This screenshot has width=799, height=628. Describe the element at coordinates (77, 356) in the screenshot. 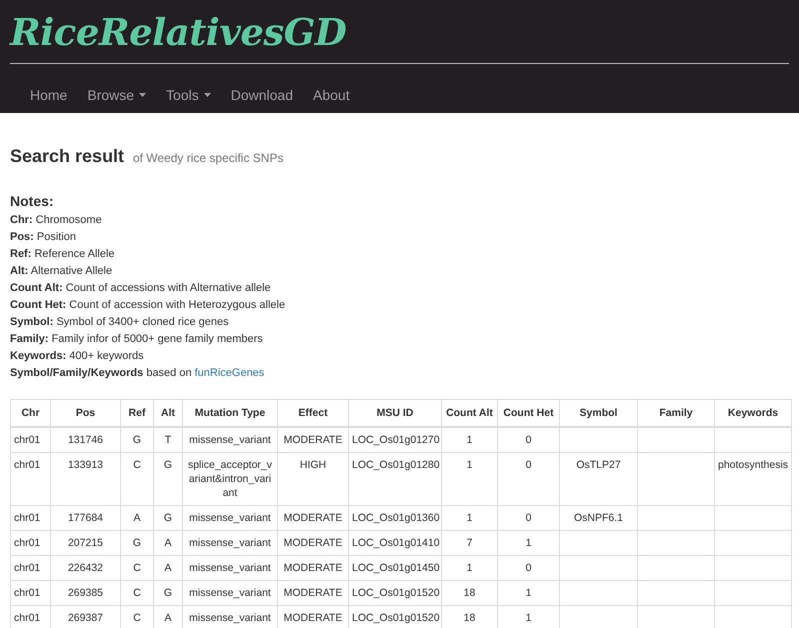

I see `note-line: Keywords: 400+ keywords` at that location.